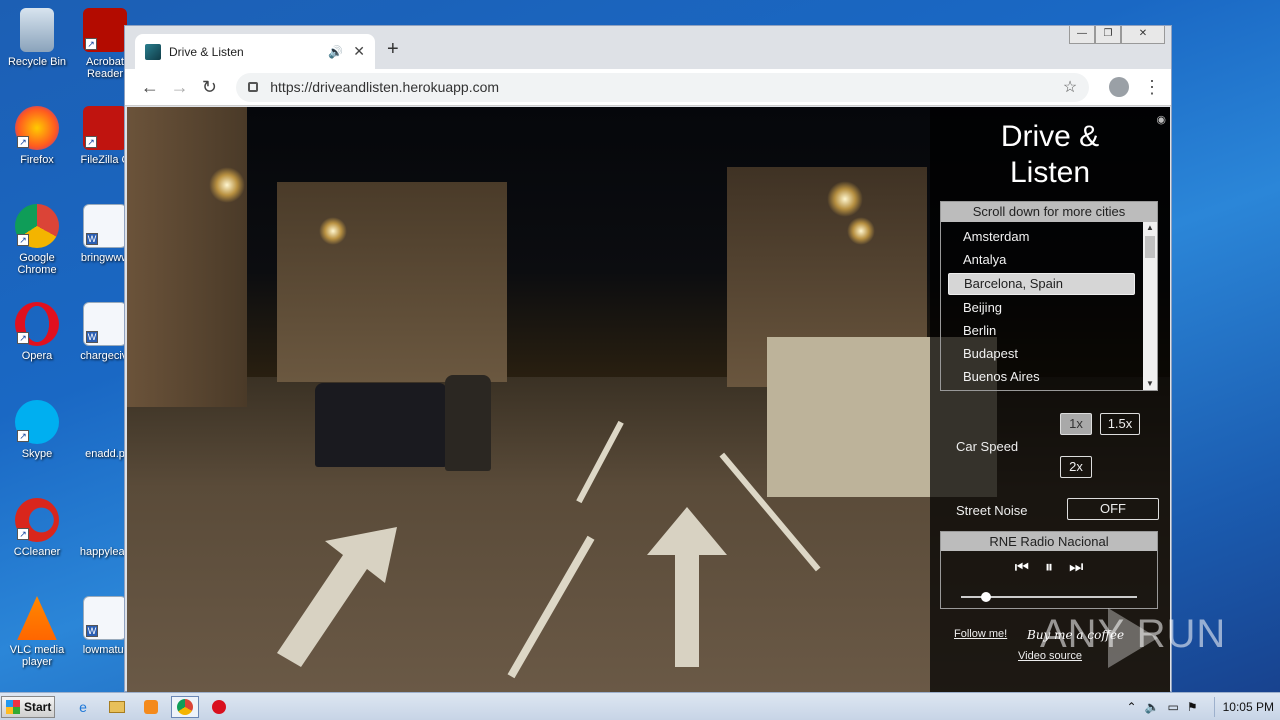  I want to click on desktop-icon-opera: ↗ Opera, so click(37, 332).